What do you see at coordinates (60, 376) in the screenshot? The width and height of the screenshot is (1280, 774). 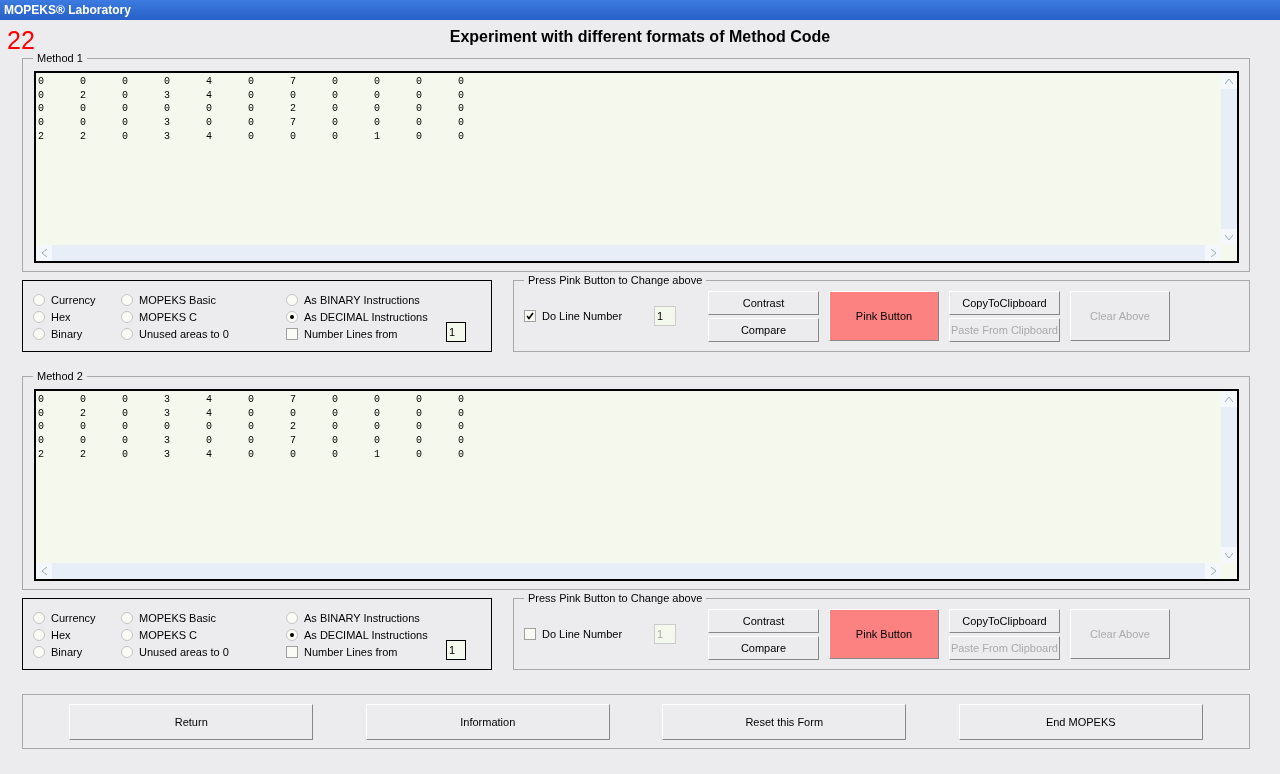 I see `group-label: Method 2` at bounding box center [60, 376].